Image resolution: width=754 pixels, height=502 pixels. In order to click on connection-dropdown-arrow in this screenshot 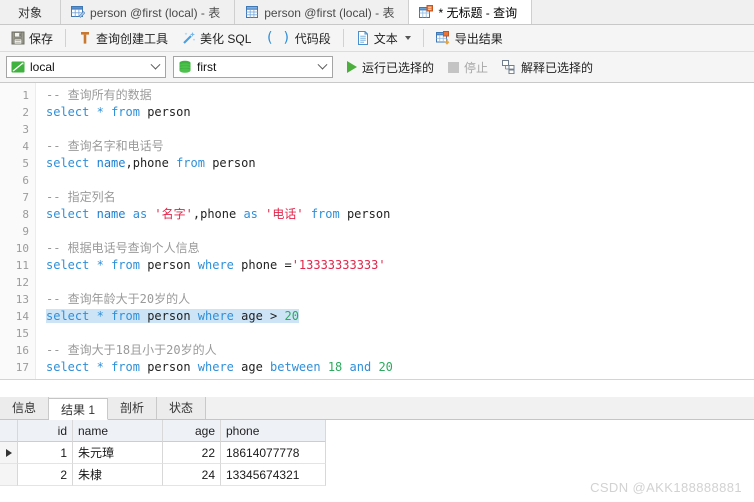, I will do `click(155, 65)`.